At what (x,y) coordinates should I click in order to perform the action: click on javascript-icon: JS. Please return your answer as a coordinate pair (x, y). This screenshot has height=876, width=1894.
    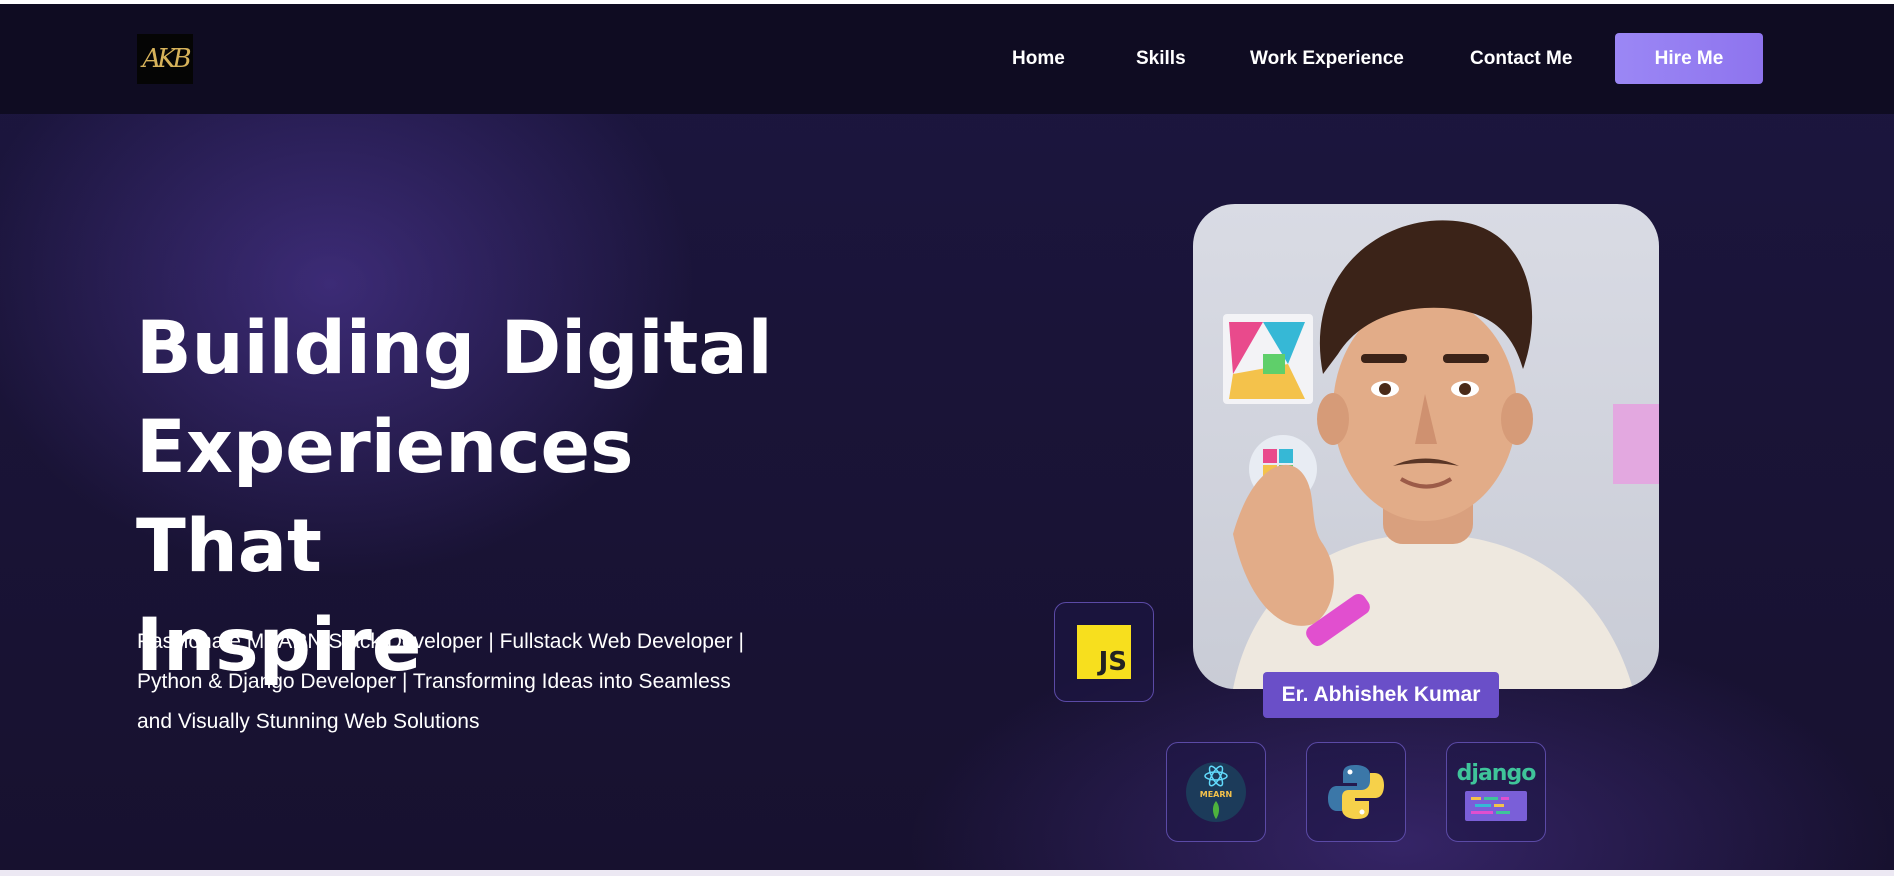
    Looking at the image, I should click on (1104, 652).